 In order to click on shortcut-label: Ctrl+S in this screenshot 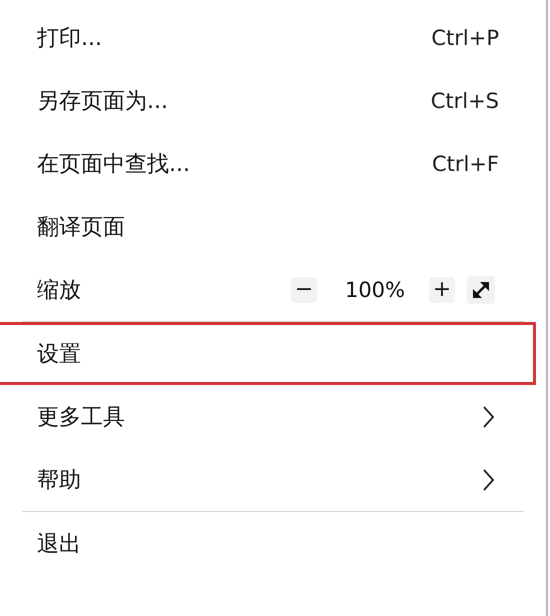, I will do `click(464, 100)`.